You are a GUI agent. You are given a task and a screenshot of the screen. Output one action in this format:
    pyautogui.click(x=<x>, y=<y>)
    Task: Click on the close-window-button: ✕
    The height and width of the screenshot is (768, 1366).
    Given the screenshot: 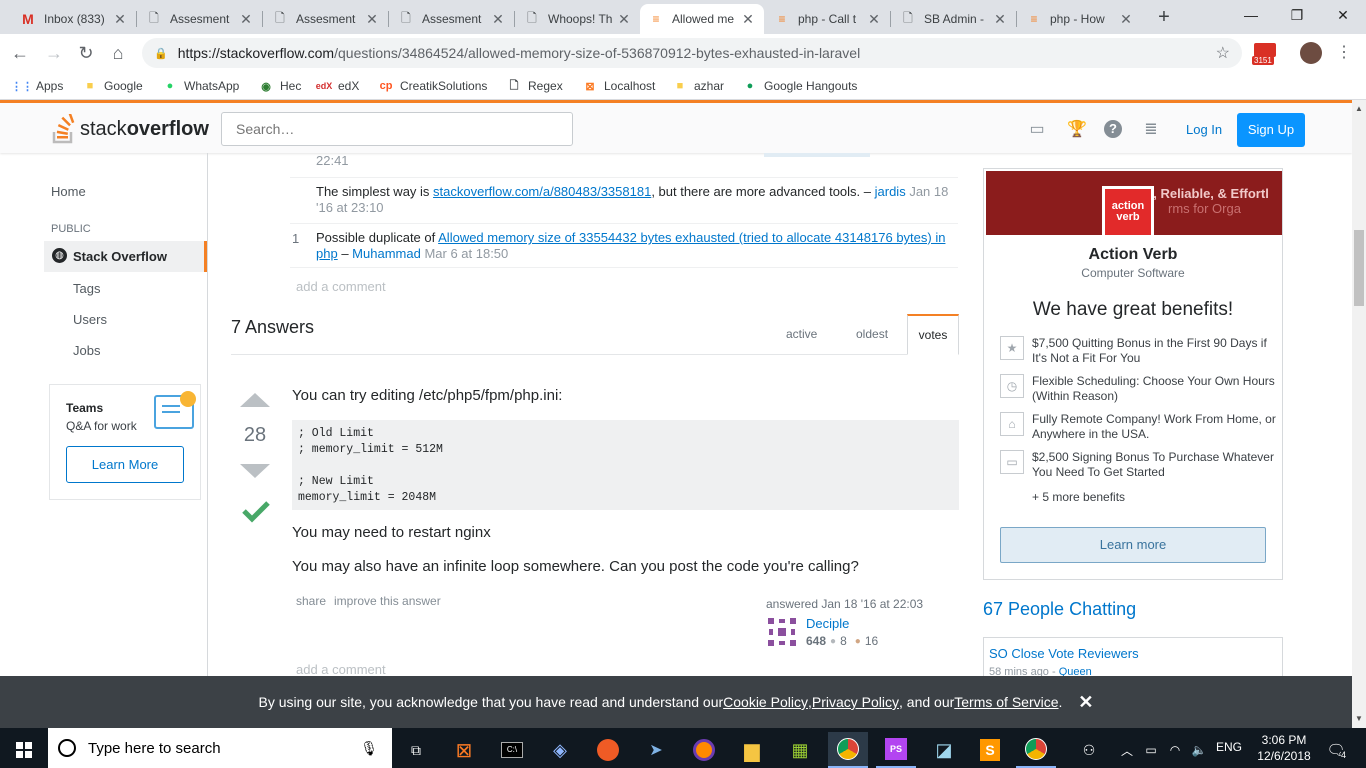 What is the action you would take?
    pyautogui.click(x=1343, y=15)
    